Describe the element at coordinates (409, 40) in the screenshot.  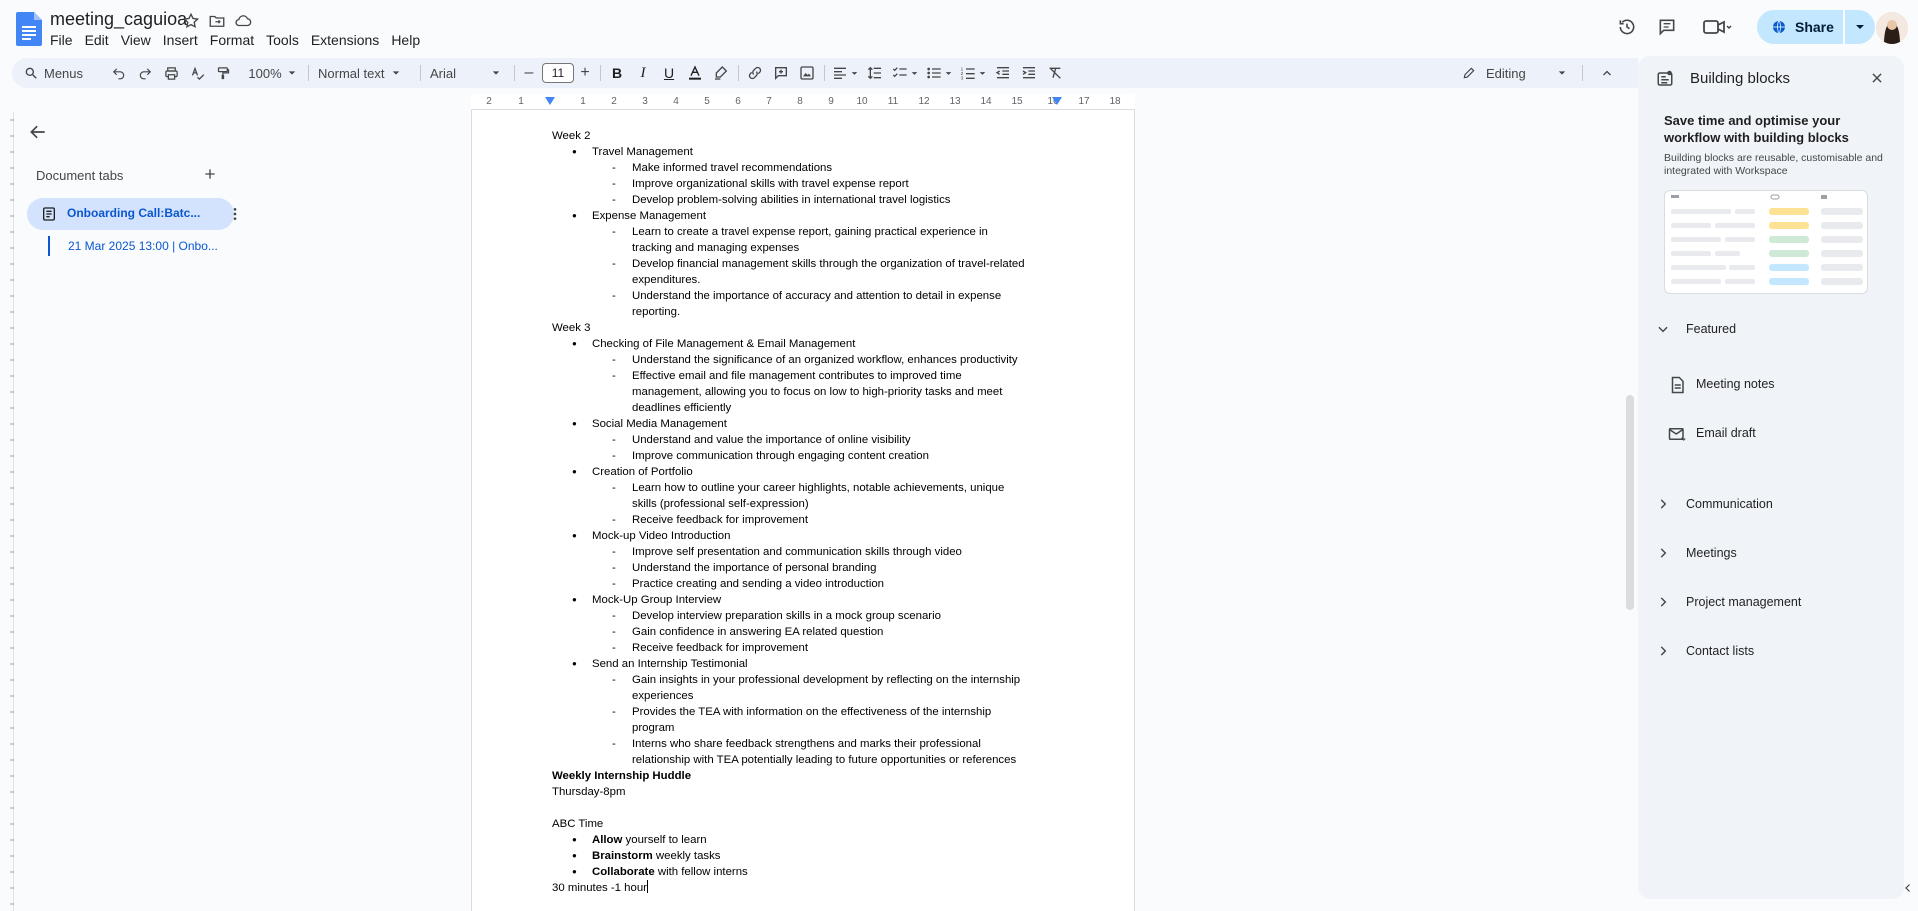
I see `menu-help: Help` at that location.